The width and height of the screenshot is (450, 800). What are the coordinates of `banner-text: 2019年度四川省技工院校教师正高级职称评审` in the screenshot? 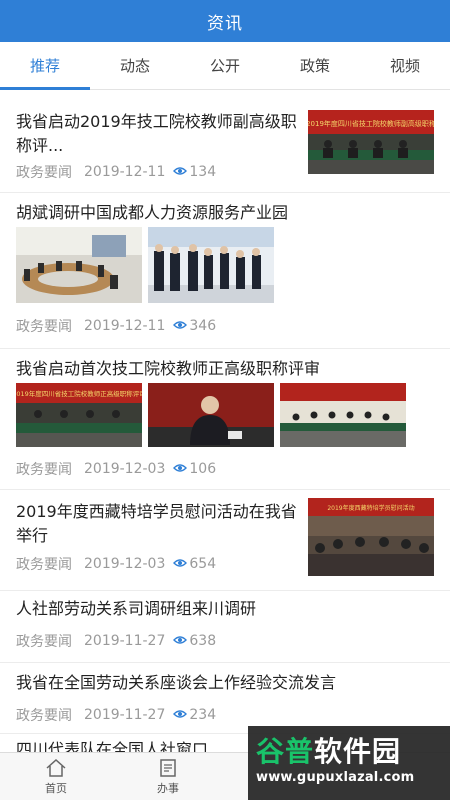 It's located at (79, 393).